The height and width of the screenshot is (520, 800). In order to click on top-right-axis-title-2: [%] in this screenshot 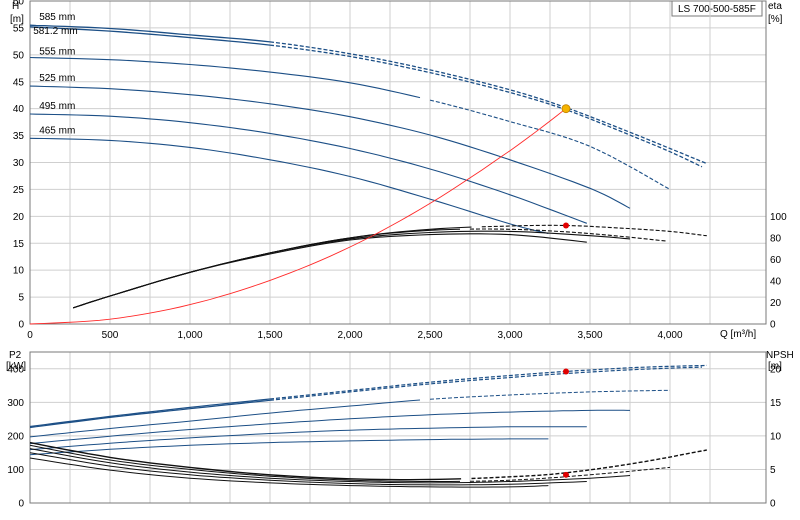, I will do `click(775, 19)`.